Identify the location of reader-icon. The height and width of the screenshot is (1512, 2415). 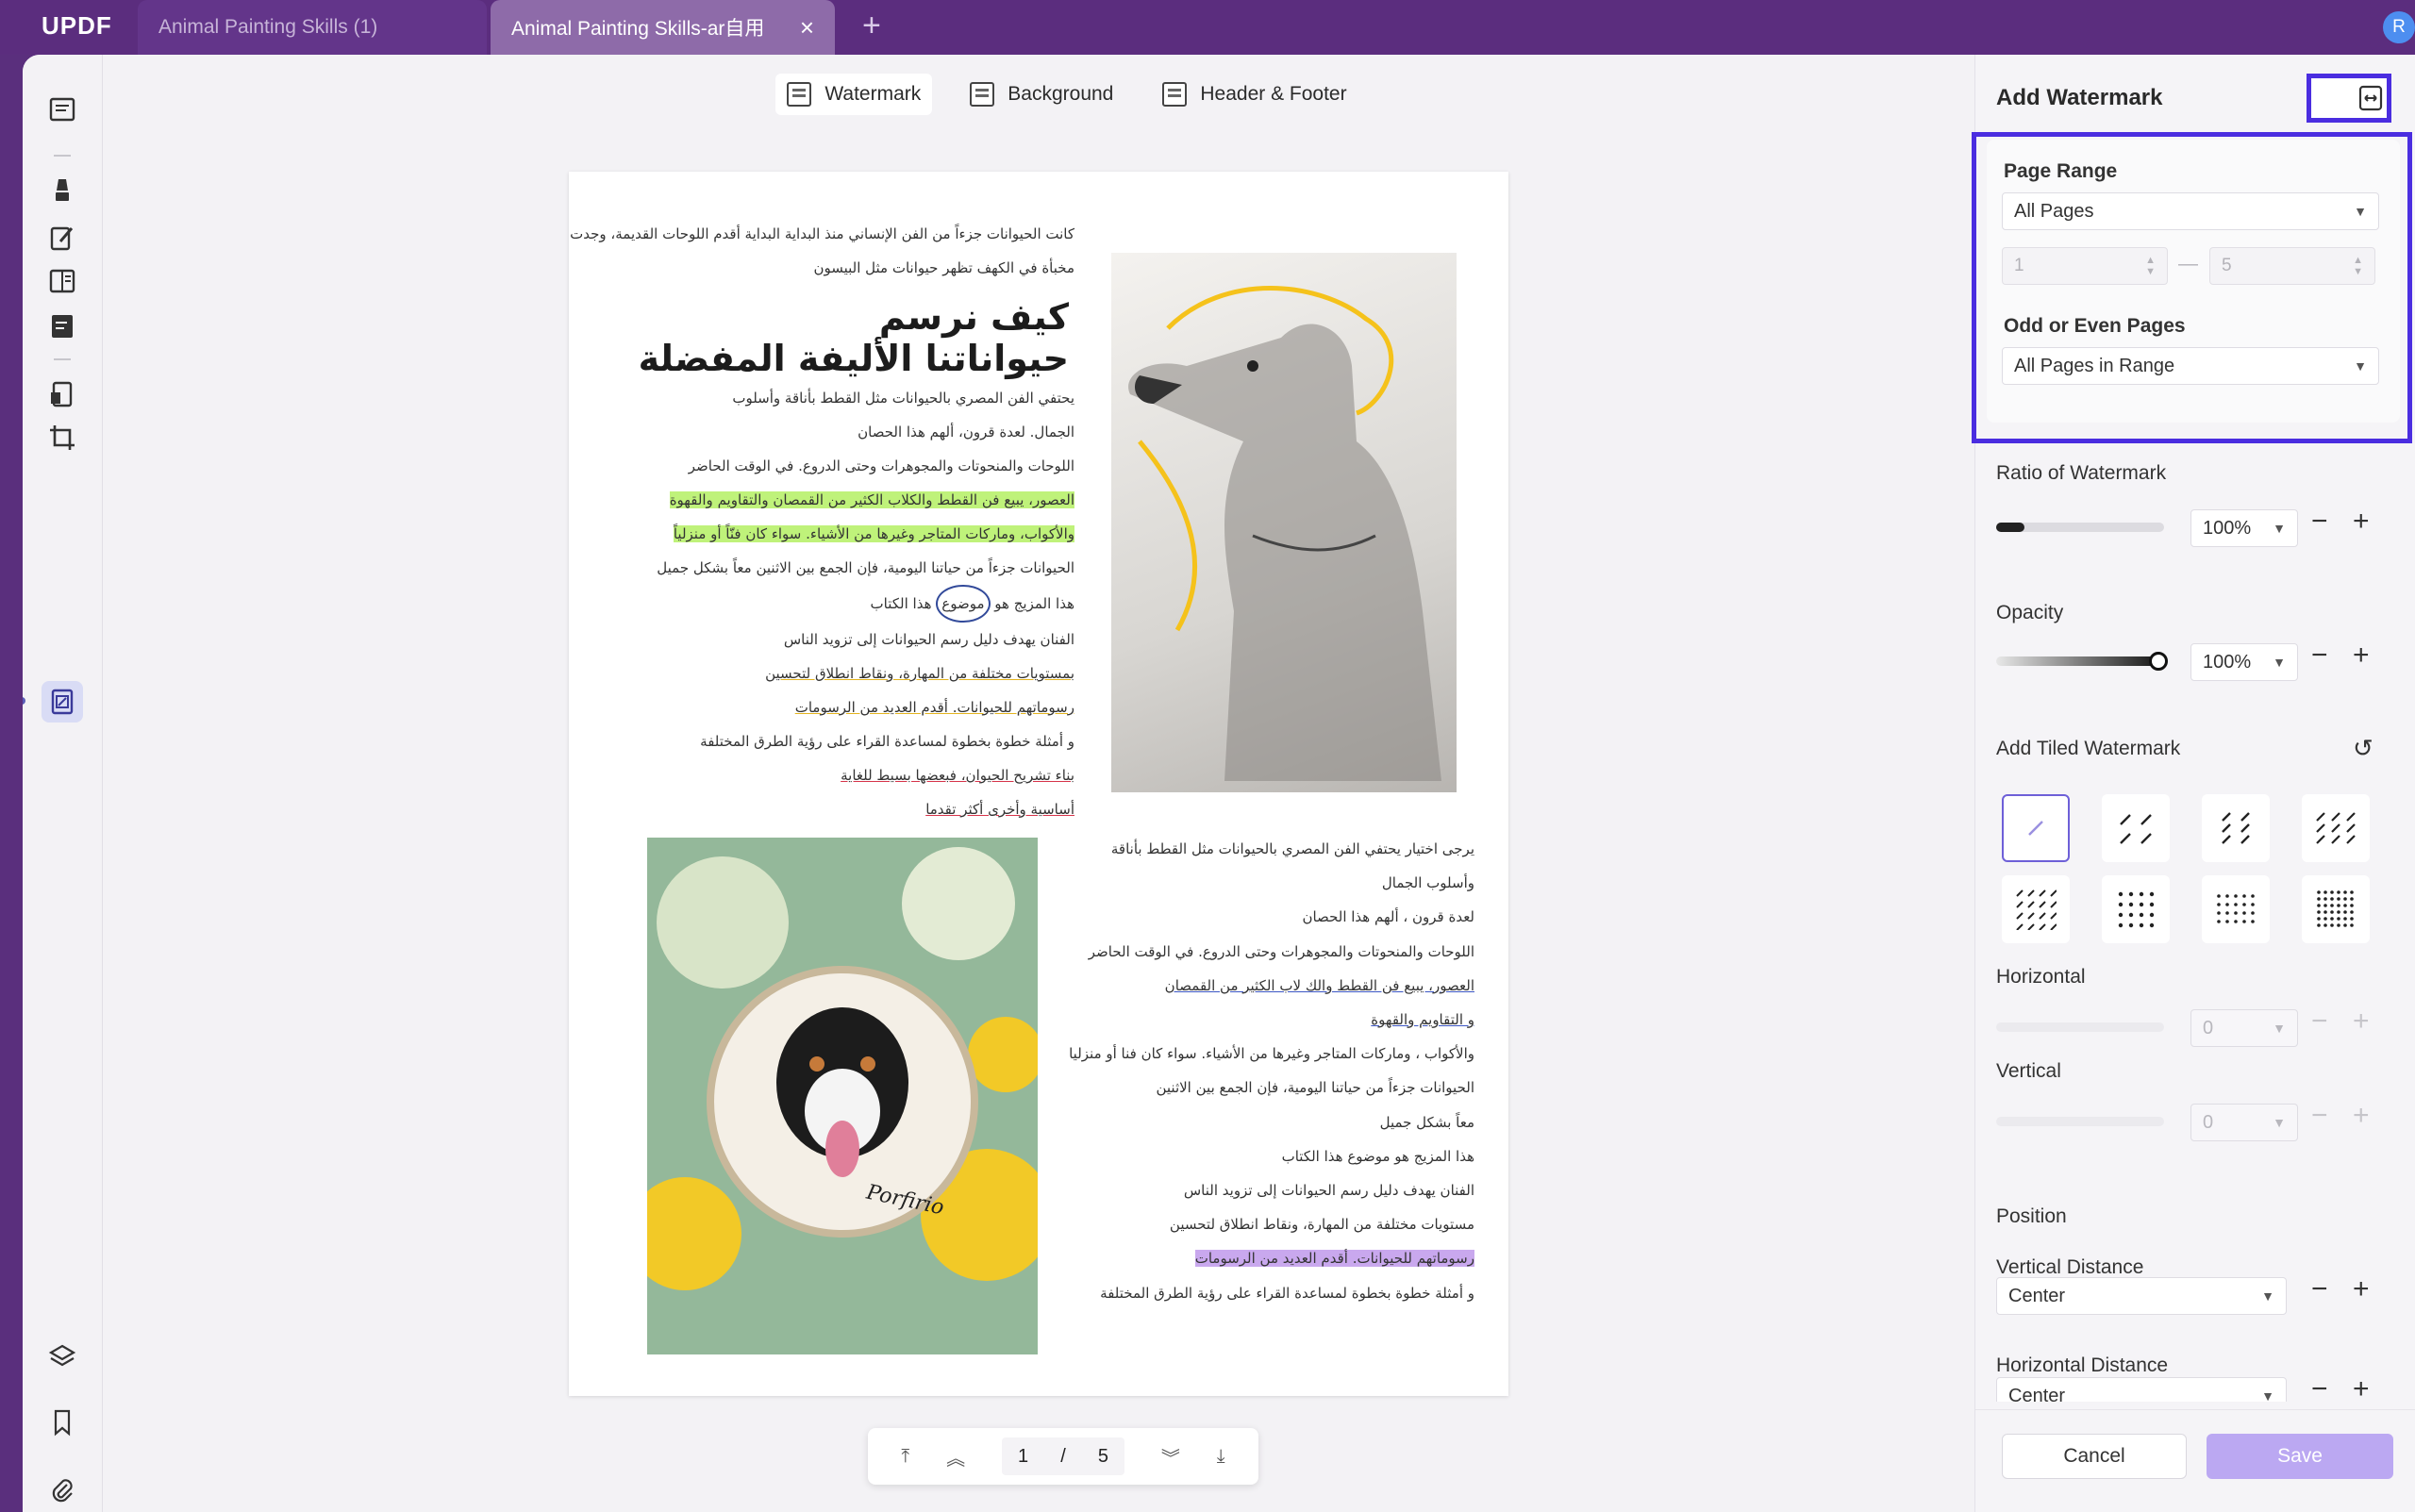
(62, 109).